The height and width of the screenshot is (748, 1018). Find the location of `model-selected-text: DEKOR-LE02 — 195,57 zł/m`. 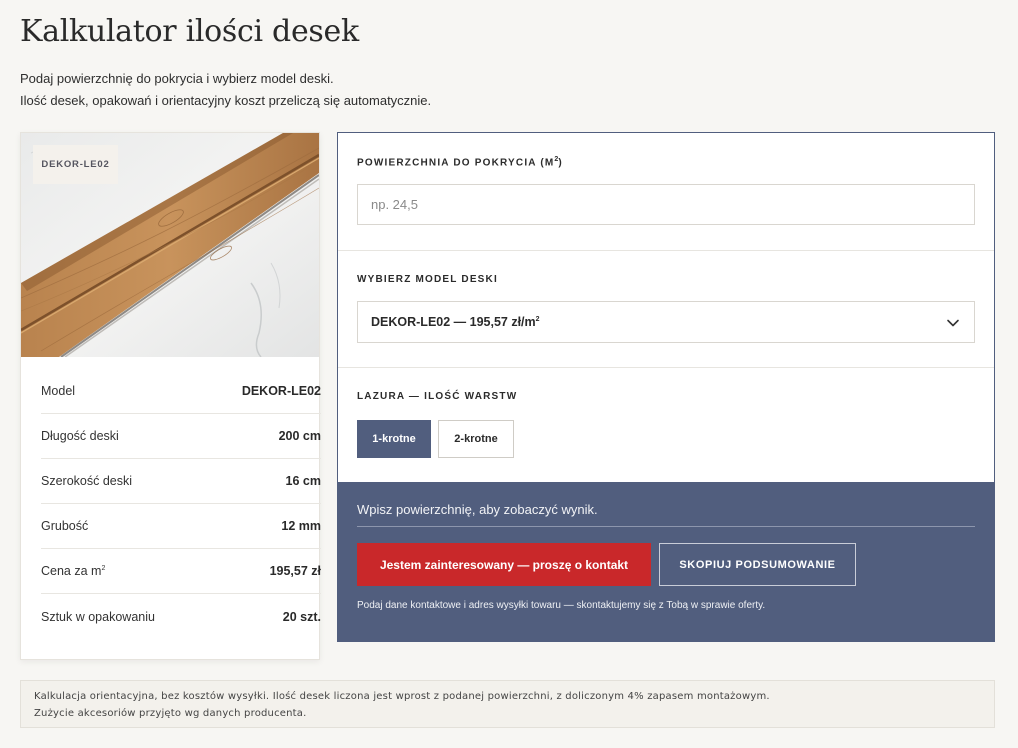

model-selected-text: DEKOR-LE02 — 195,57 zł/m is located at coordinates (453, 322).